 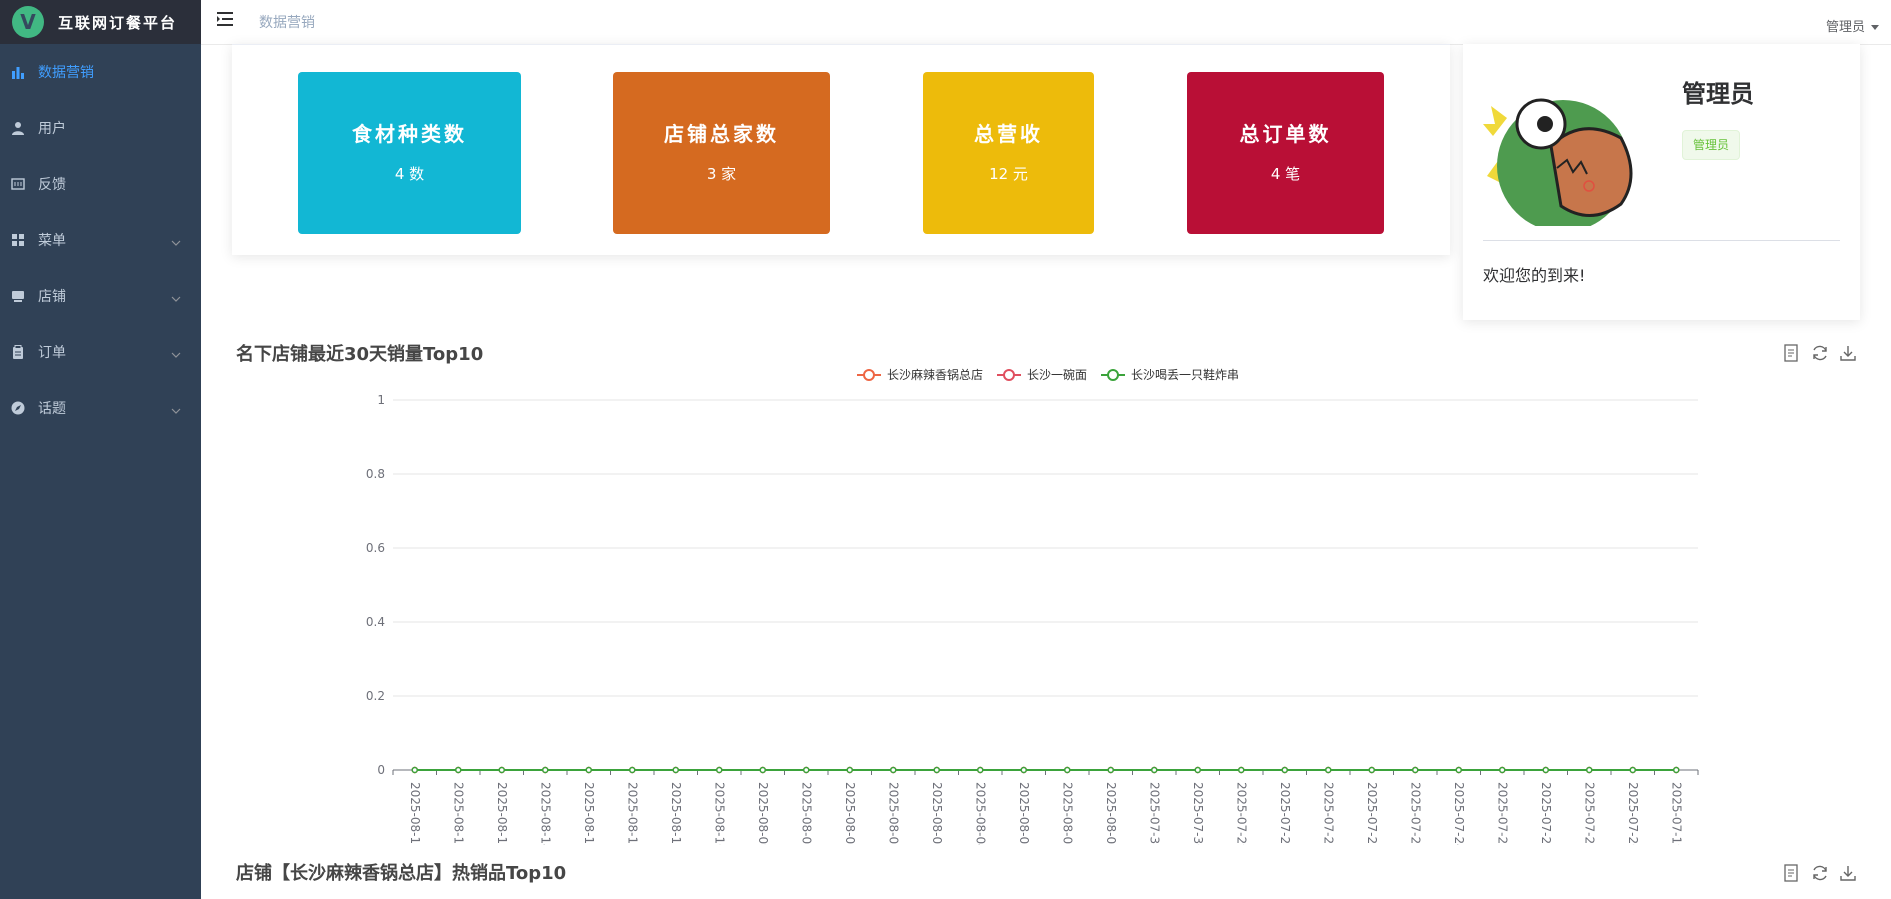 I want to click on x-tick-label: 2025-08-03, so click(x=1024, y=813).